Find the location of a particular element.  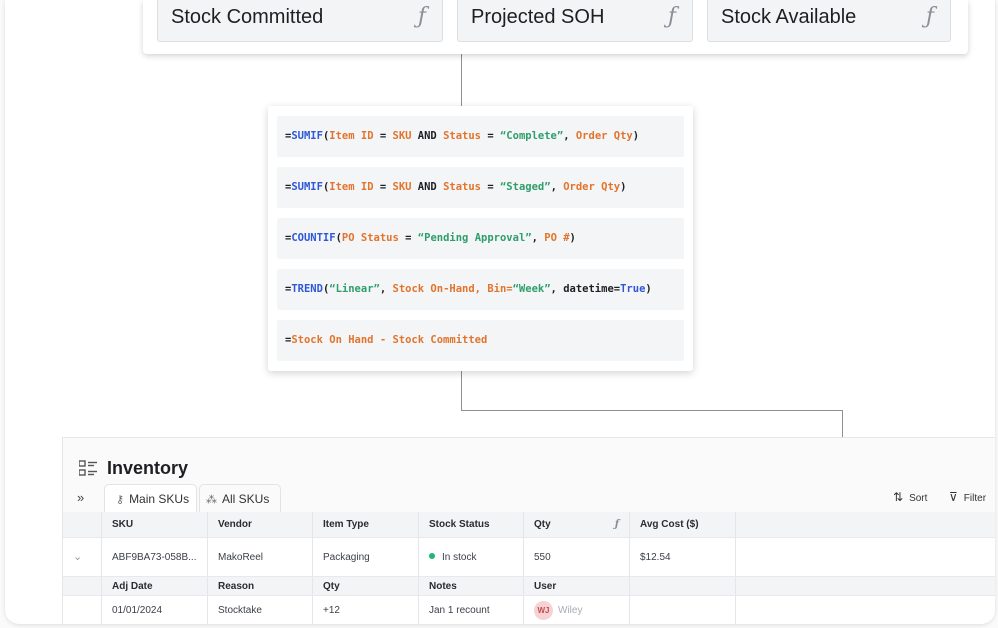

formula-token: “Pending Approval” is located at coordinates (474, 238).